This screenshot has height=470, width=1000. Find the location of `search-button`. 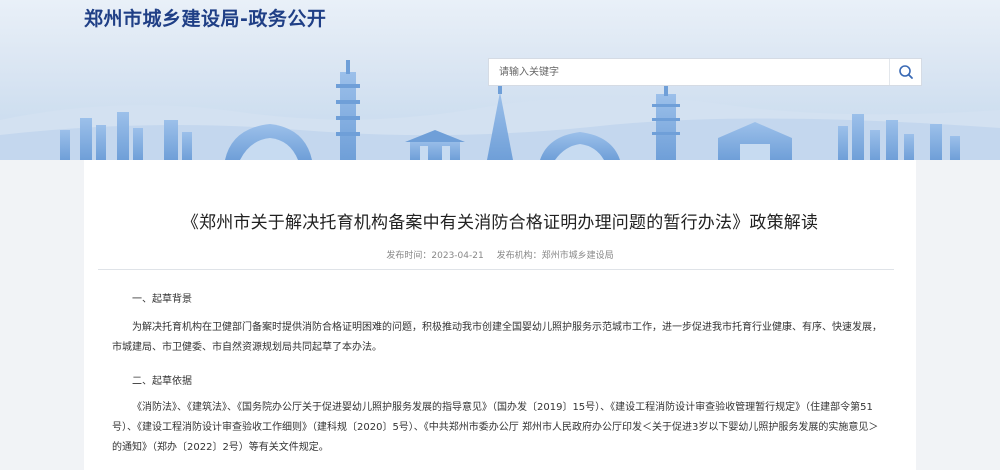

search-button is located at coordinates (905, 72).